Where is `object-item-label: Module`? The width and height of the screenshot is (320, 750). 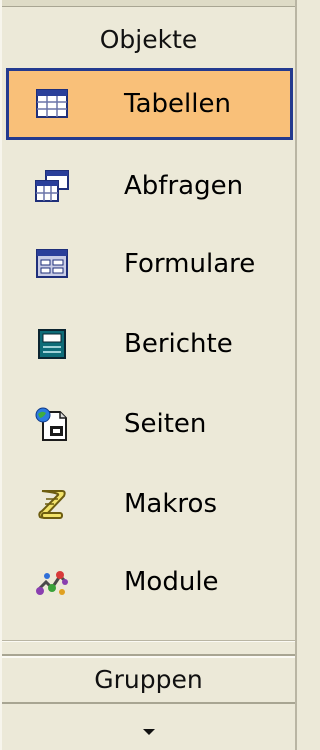 object-item-label: Module is located at coordinates (171, 582).